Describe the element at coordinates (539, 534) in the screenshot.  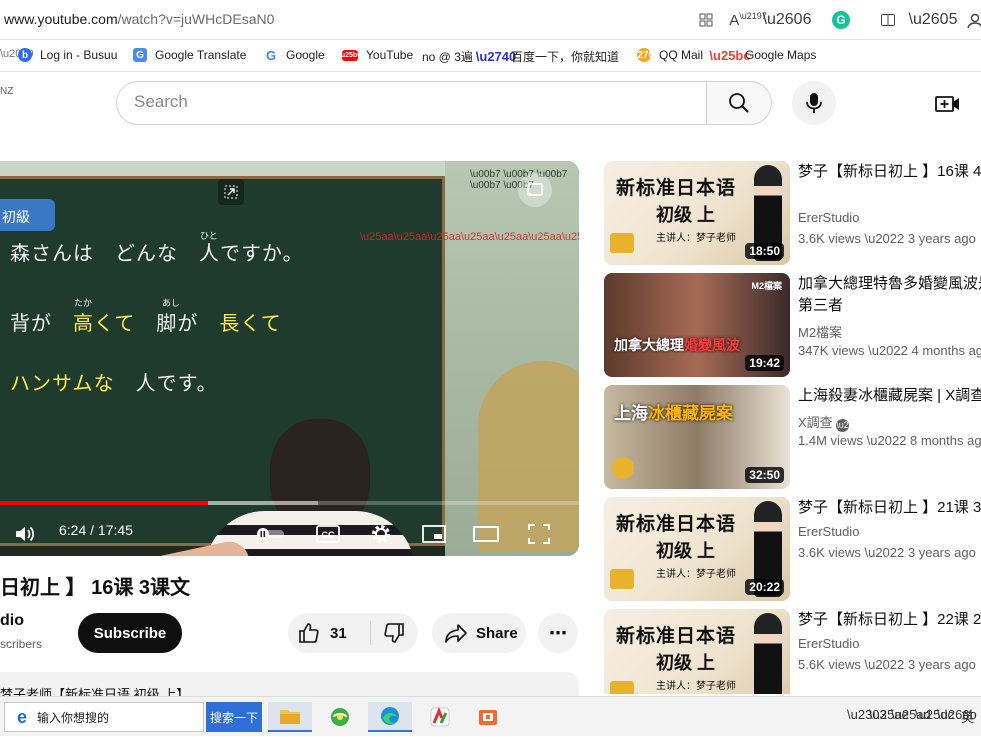
I see `fullscreen-button` at that location.